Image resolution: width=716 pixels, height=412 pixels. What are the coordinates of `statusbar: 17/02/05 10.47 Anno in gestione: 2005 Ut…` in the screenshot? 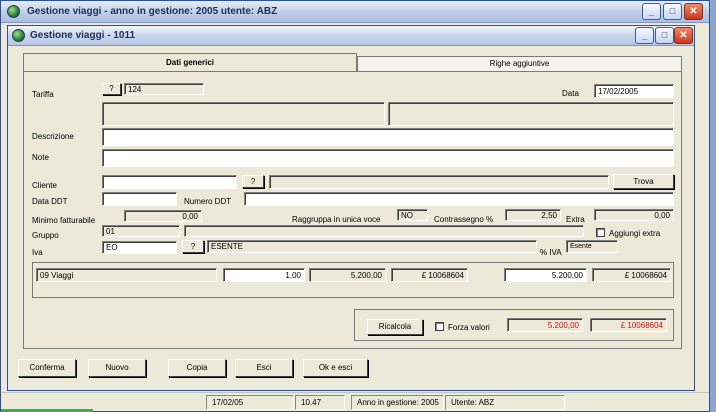 It's located at (355, 402).